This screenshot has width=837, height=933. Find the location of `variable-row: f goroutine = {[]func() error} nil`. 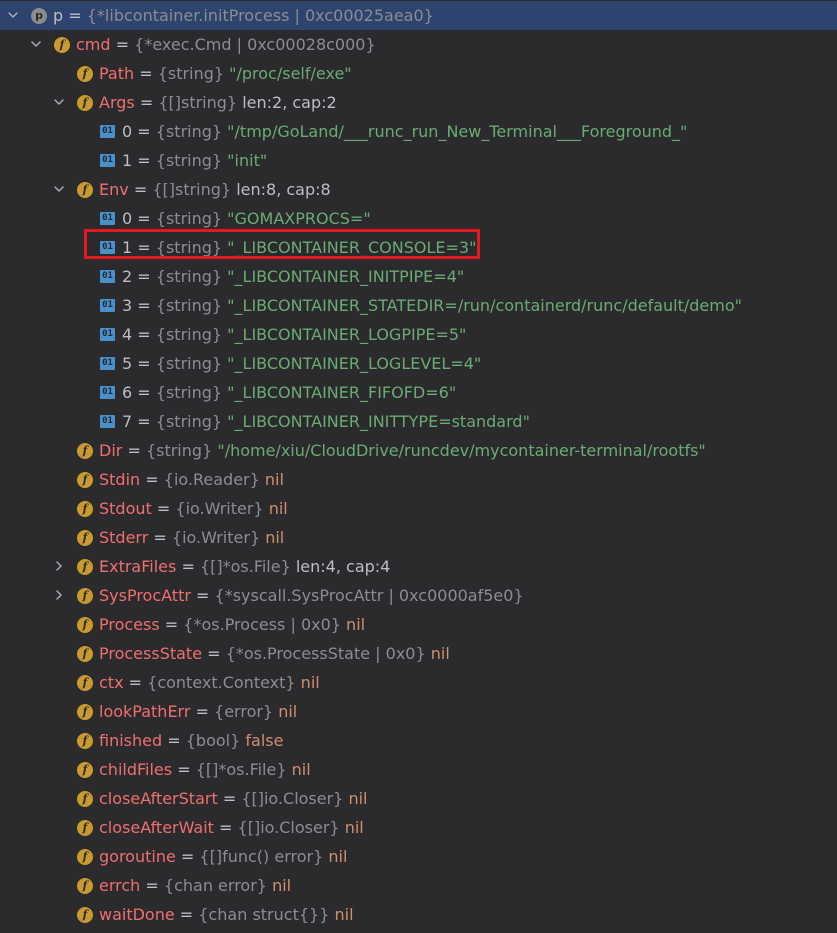

variable-row: f goroutine = {[]func() error} nil is located at coordinates (418, 856).